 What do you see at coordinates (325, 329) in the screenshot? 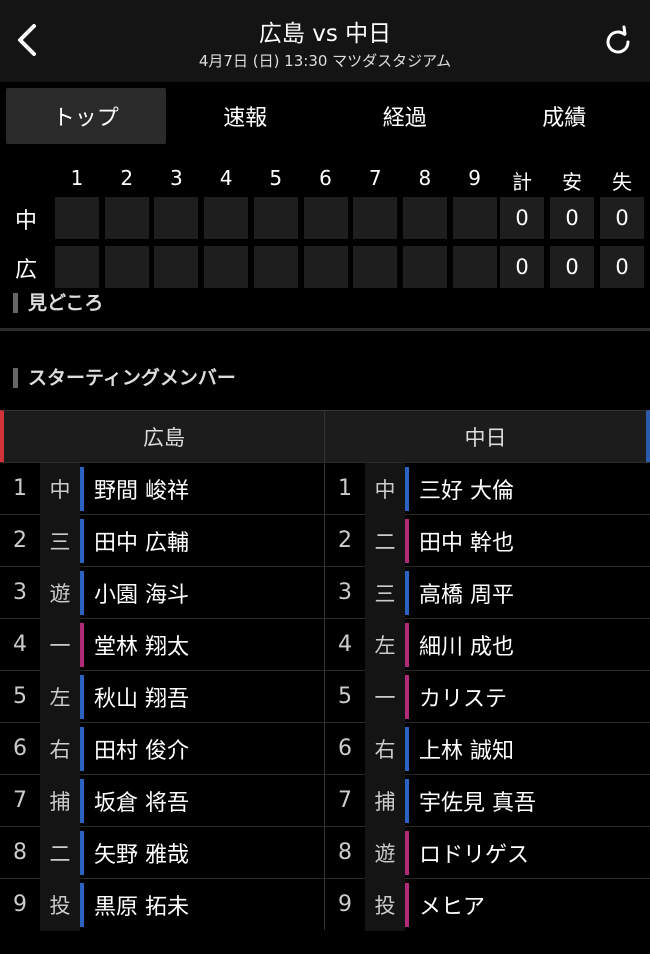
I see `section-divider` at bounding box center [325, 329].